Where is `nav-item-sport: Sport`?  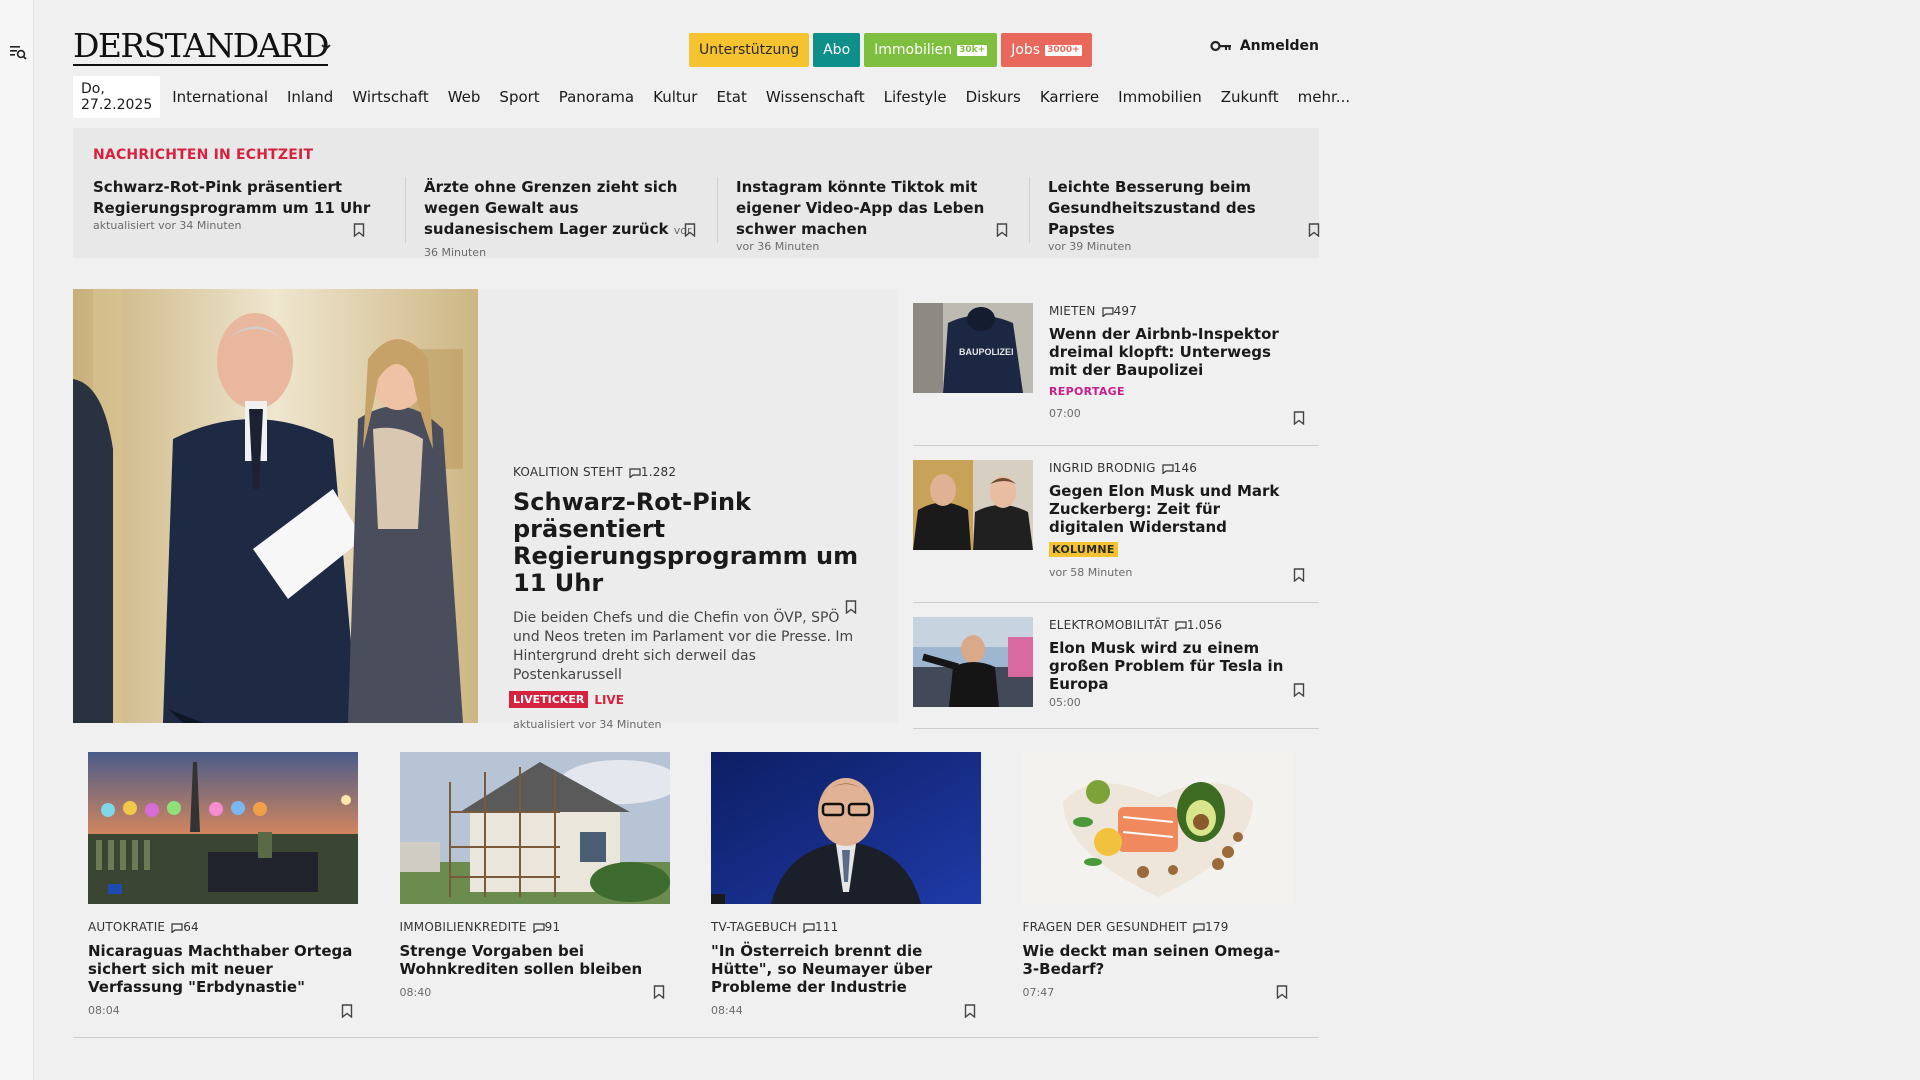
nav-item-sport: Sport is located at coordinates (519, 97).